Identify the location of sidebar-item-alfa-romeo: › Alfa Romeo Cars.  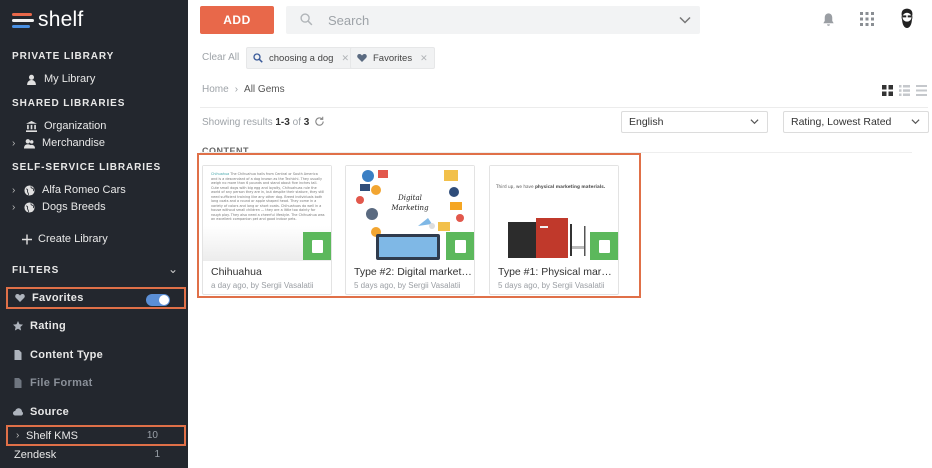
(97, 190).